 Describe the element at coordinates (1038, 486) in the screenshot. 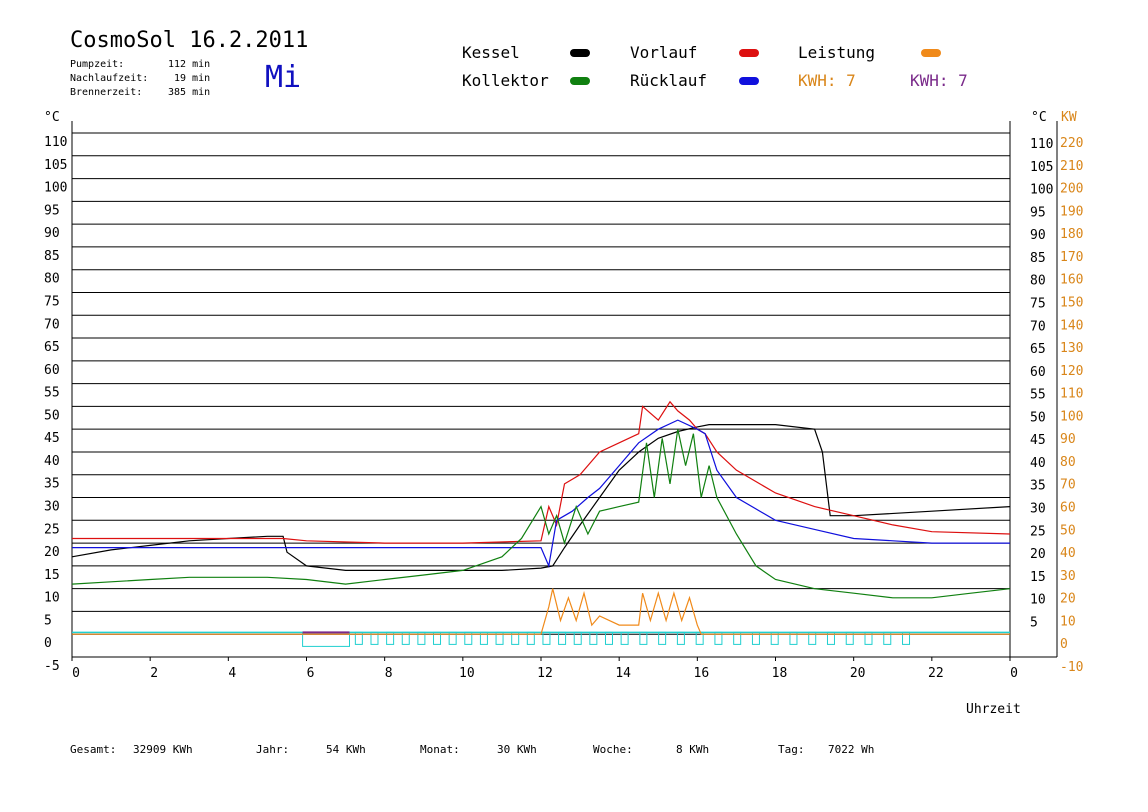

I see `y-tick-label-right: 35` at that location.